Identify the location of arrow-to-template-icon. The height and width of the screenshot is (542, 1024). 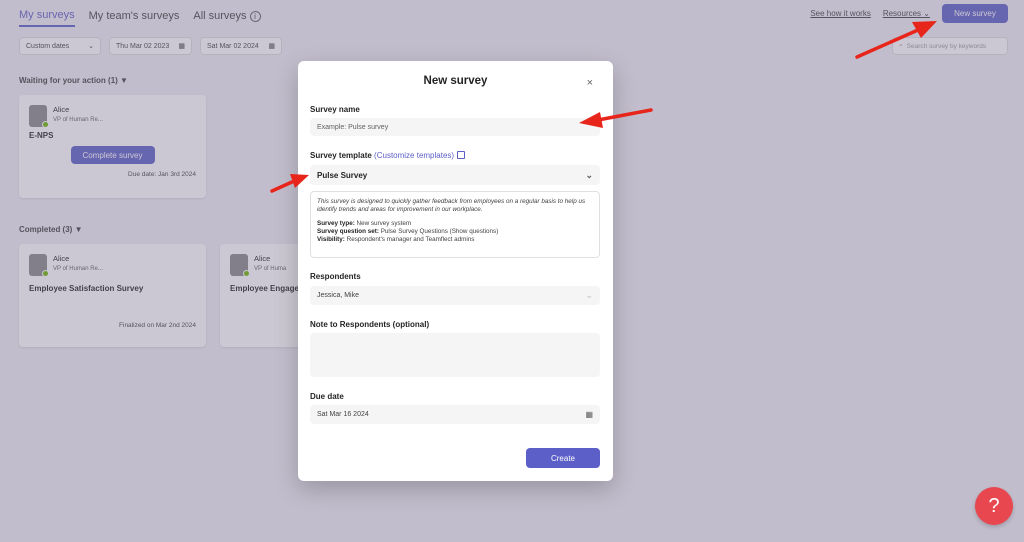
(289, 183).